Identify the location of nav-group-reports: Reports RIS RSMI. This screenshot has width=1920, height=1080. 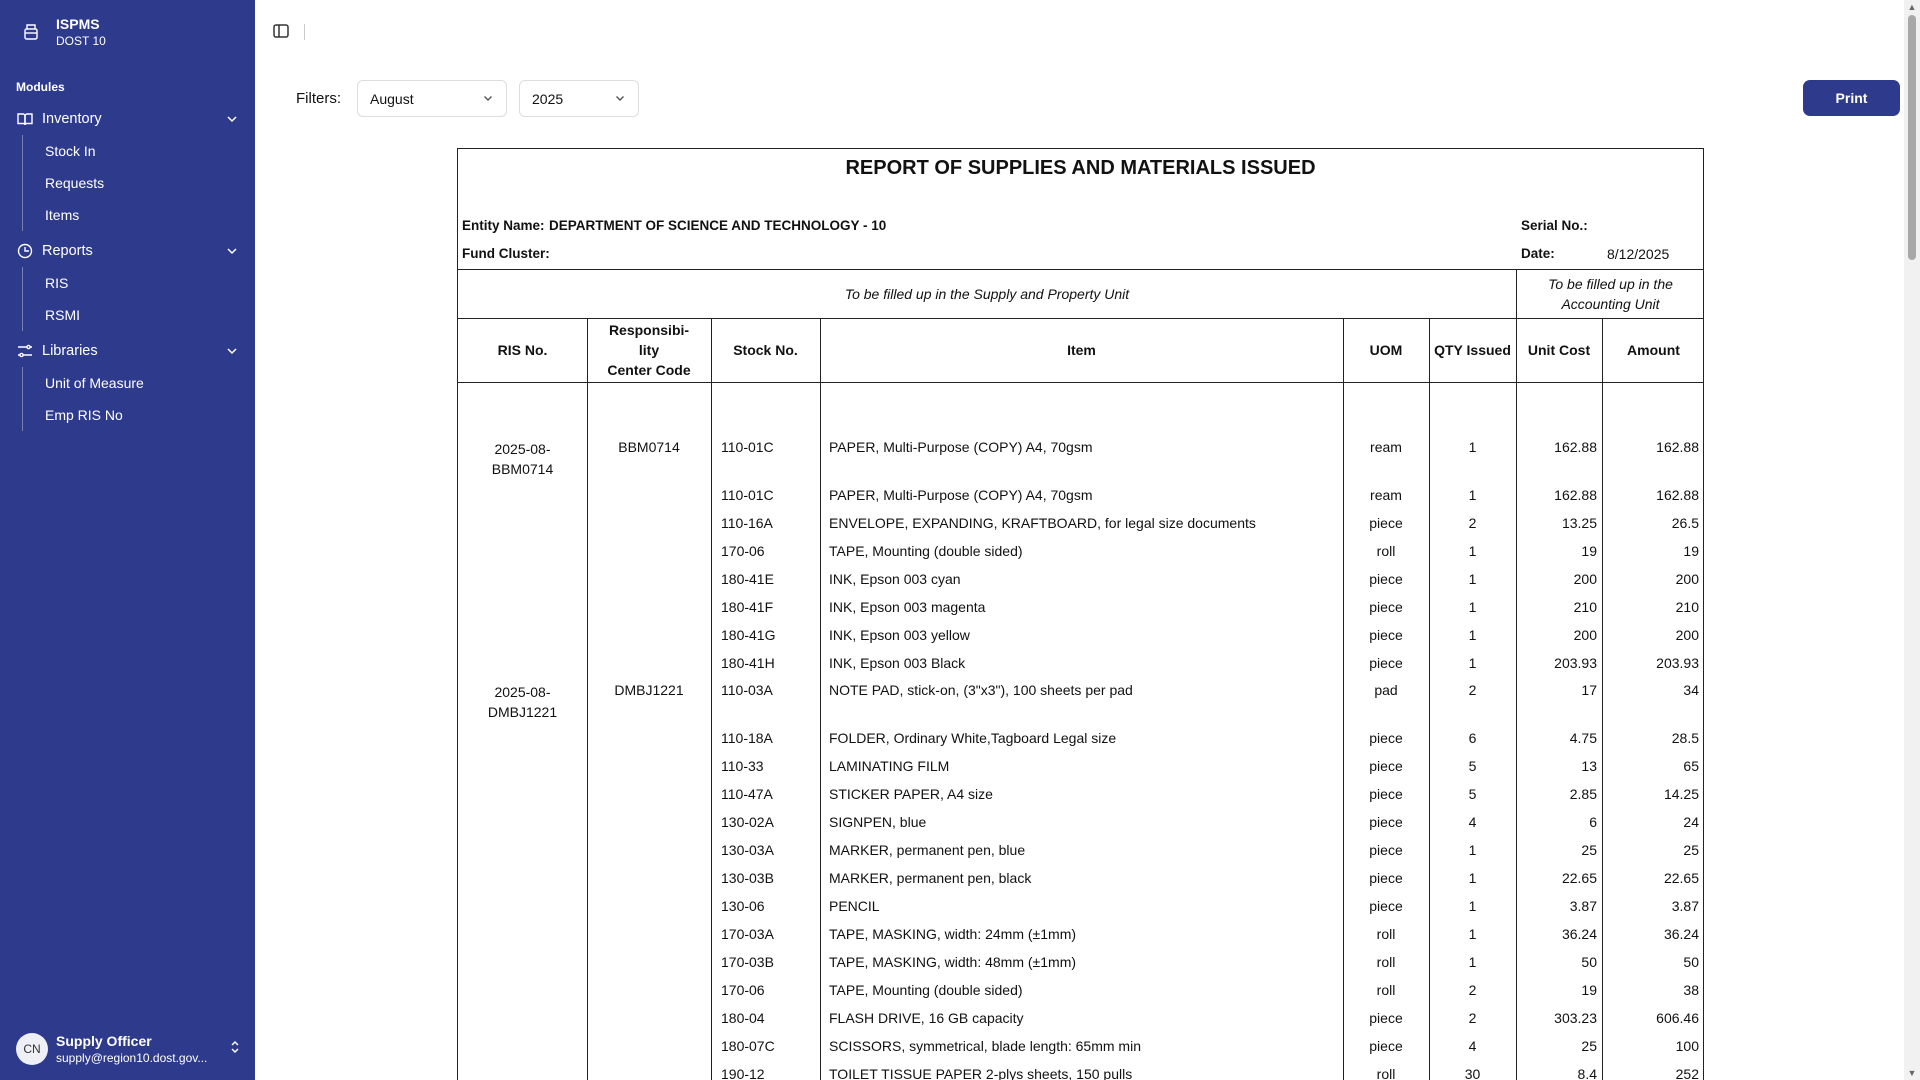
(127, 283).